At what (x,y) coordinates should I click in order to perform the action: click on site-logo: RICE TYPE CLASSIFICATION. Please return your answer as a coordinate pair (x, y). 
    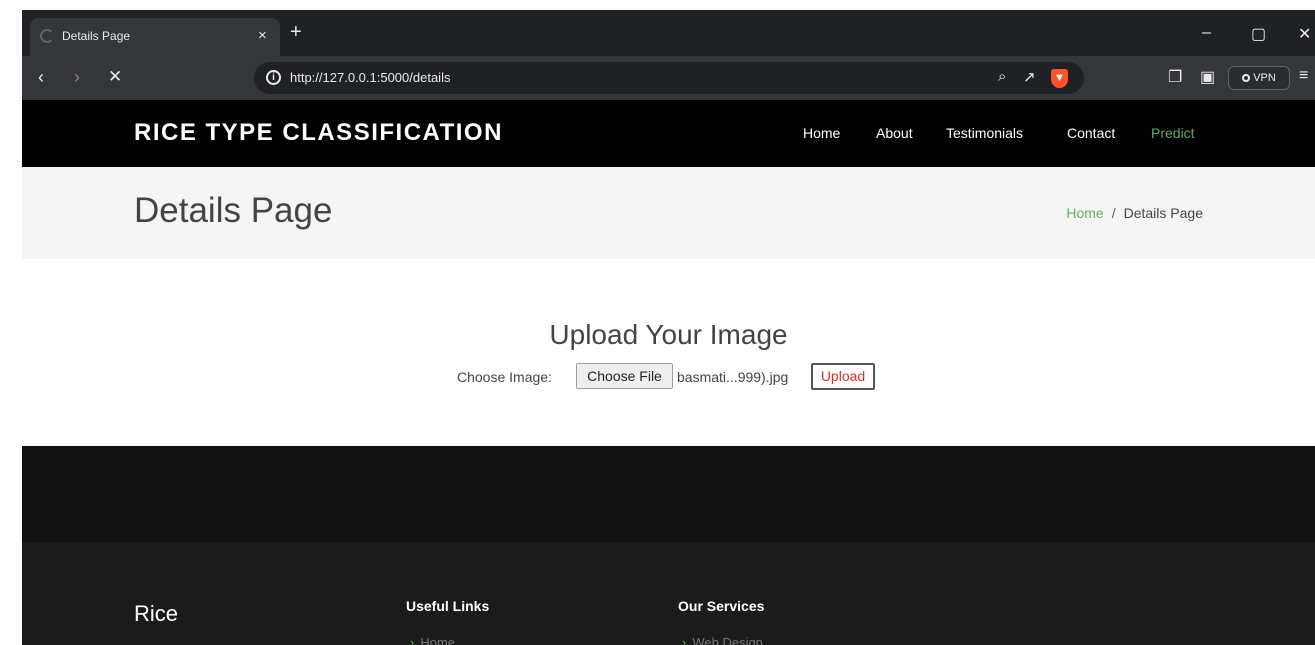
    Looking at the image, I should click on (318, 133).